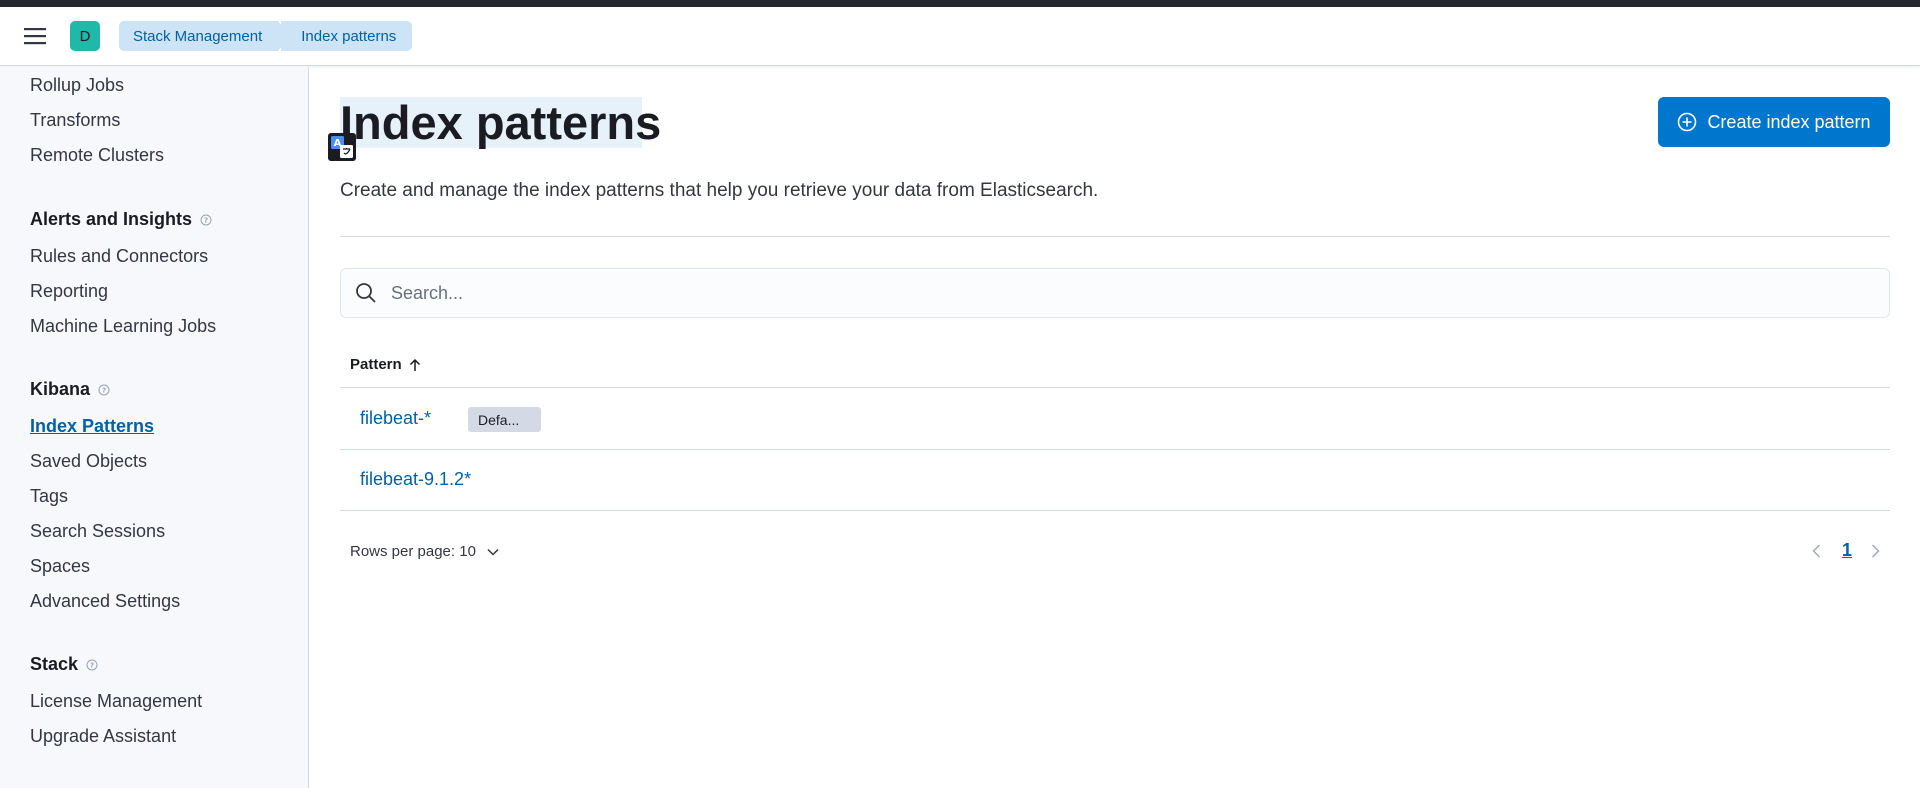 This screenshot has height=788, width=1920. What do you see at coordinates (205, 36) in the screenshot?
I see `breadcrumb-stack-management: Stack Management` at bounding box center [205, 36].